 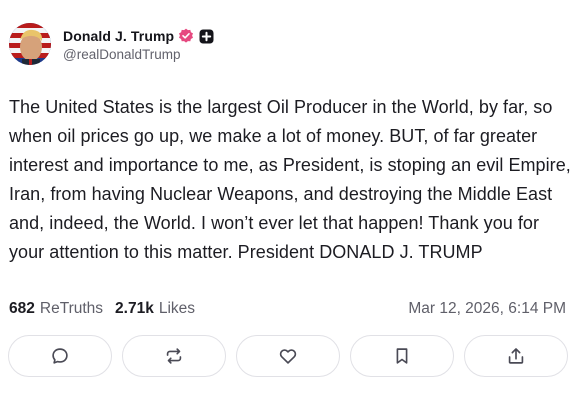 I want to click on avatar, so click(x=30, y=44).